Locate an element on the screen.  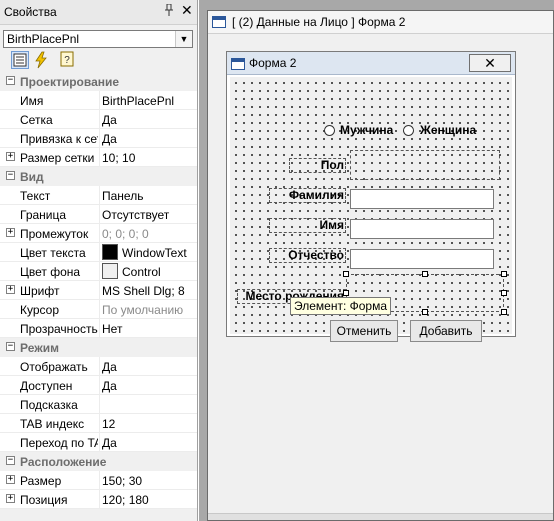
property-value: 0; 0; 0; 0 is located at coordinates (125, 234).